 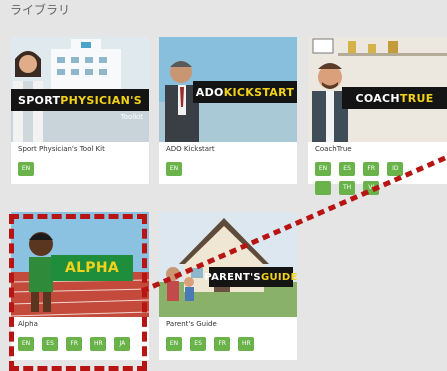 What do you see at coordinates (228, 110) in the screenshot?
I see `card-ado-kickstart: ADO KICKSTART ADO Kickstart EN` at bounding box center [228, 110].